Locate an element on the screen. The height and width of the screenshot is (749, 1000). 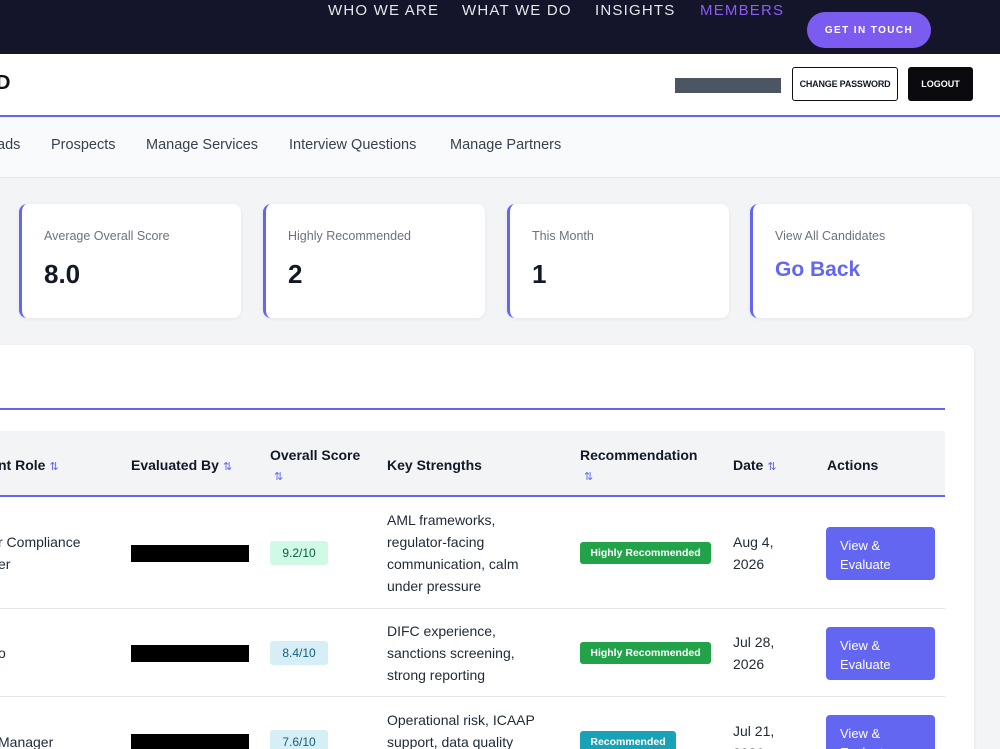
go-back-link: Go Back is located at coordinates (817, 270).